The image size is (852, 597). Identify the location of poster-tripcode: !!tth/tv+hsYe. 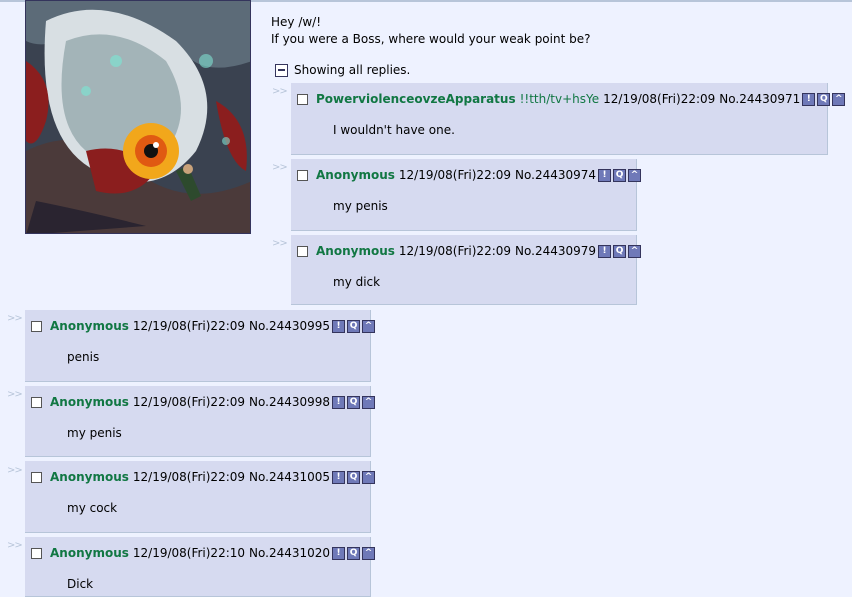
(559, 99).